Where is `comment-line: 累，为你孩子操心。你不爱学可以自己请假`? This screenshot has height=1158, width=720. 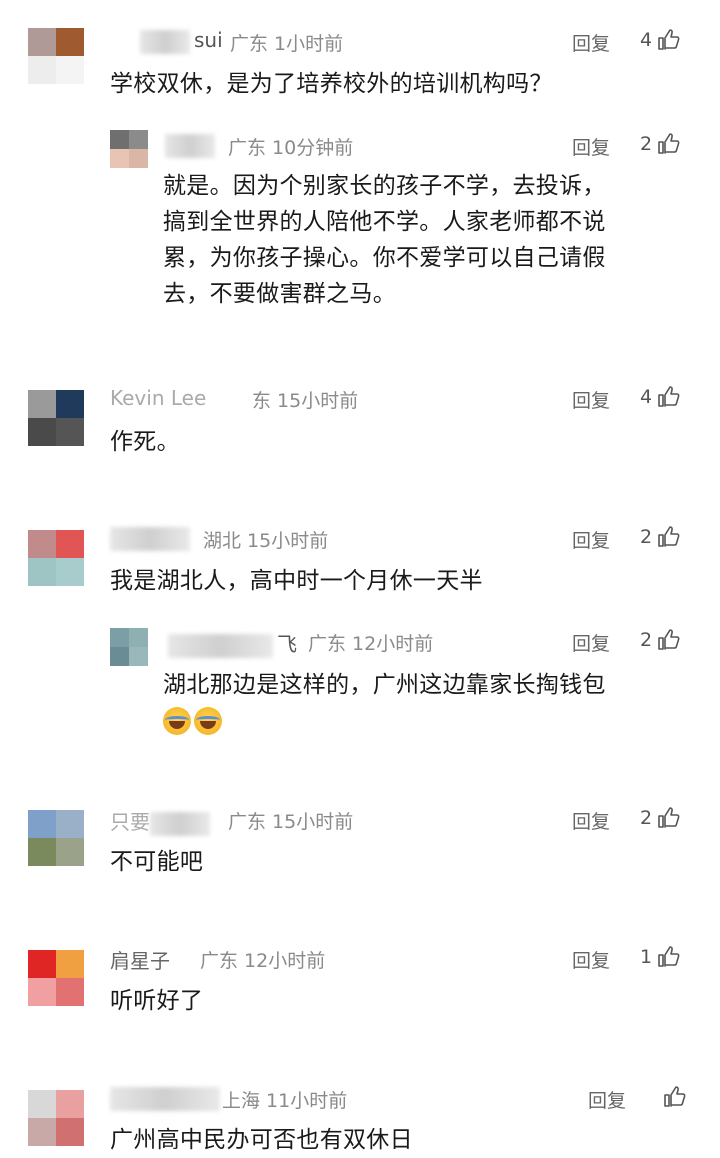
comment-line: 累，为你孩子操心。你不爱学可以自己请假 is located at coordinates (384, 258).